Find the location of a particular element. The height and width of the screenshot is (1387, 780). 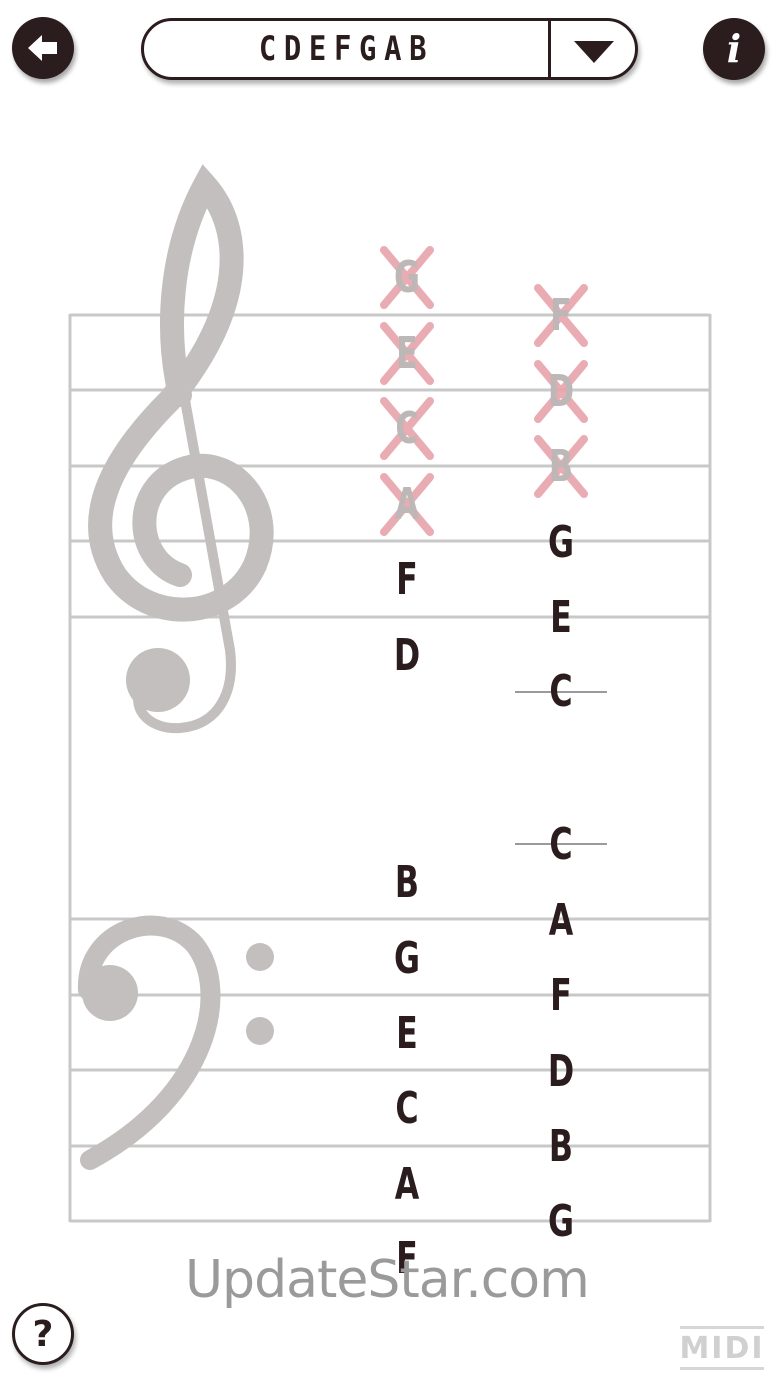

note-e-disabled: E is located at coordinates (406, 354).